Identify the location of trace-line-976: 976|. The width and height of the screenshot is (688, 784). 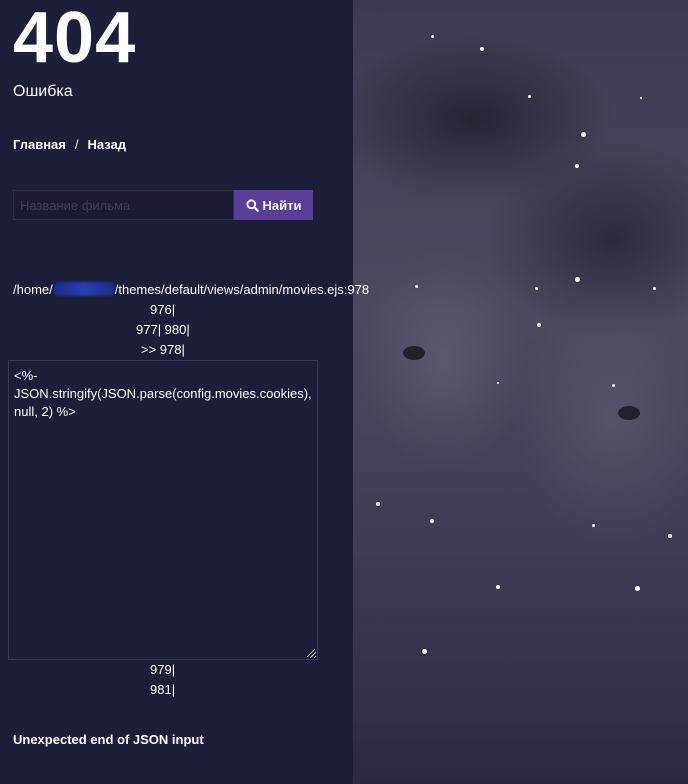
(163, 309).